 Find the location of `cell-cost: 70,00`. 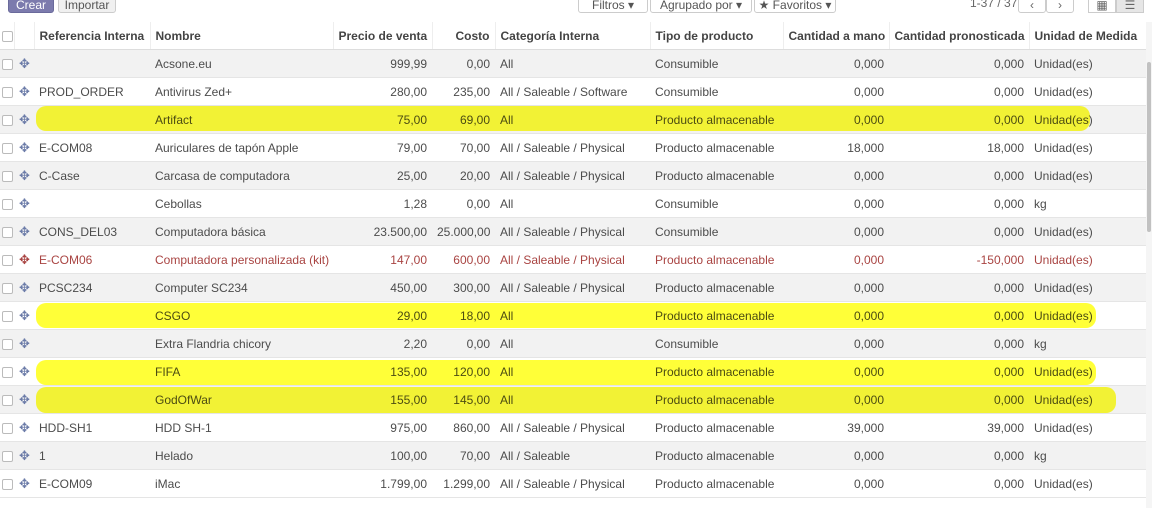

cell-cost: 70,00 is located at coordinates (463, 147).